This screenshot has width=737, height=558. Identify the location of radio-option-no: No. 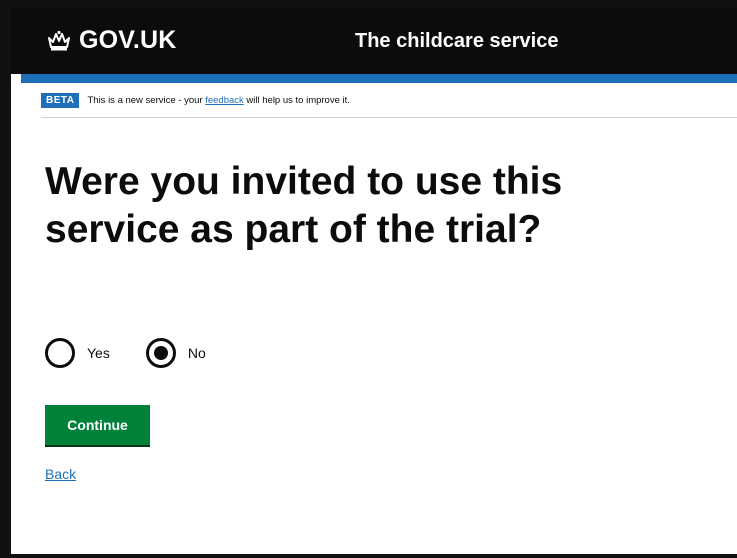
(175, 353).